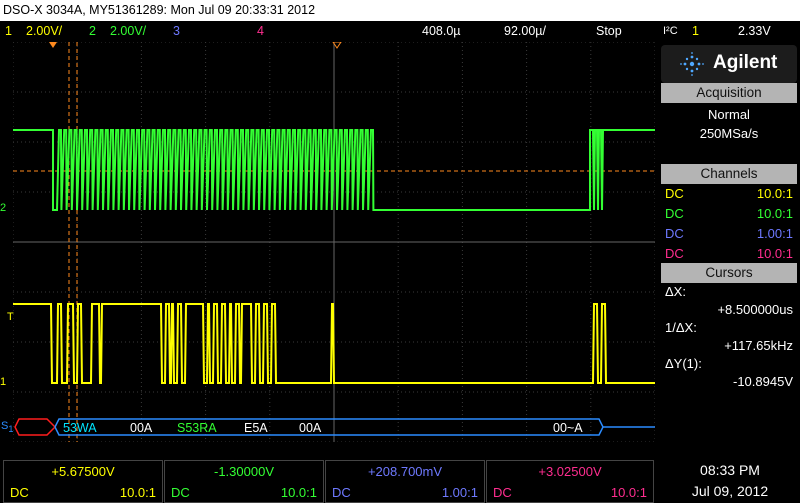 This screenshot has width=800, height=503. Describe the element at coordinates (260, 31) in the screenshot. I see `ch4-number: 4` at that location.